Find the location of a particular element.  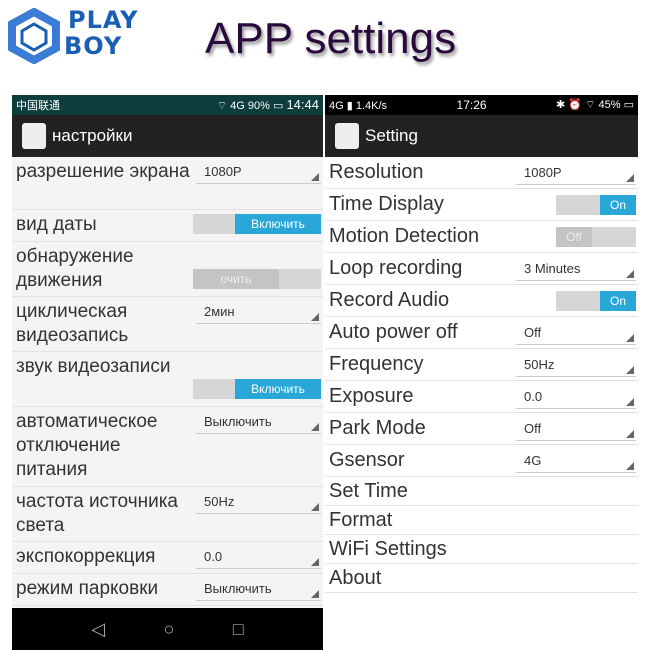

clock: 17:26 is located at coordinates (471, 105).